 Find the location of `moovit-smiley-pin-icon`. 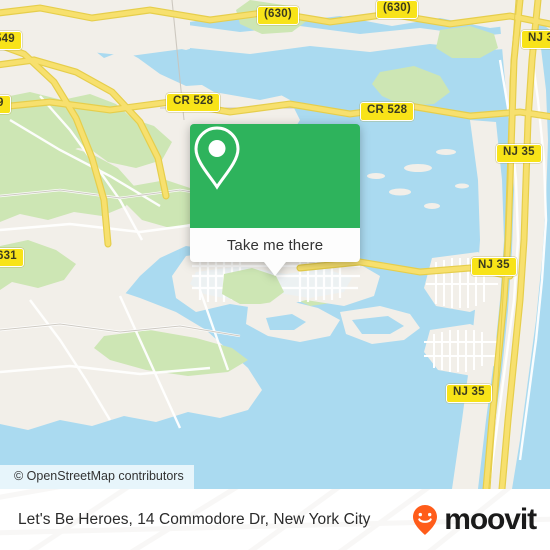

moovit-smiley-pin-icon is located at coordinates (425, 519).